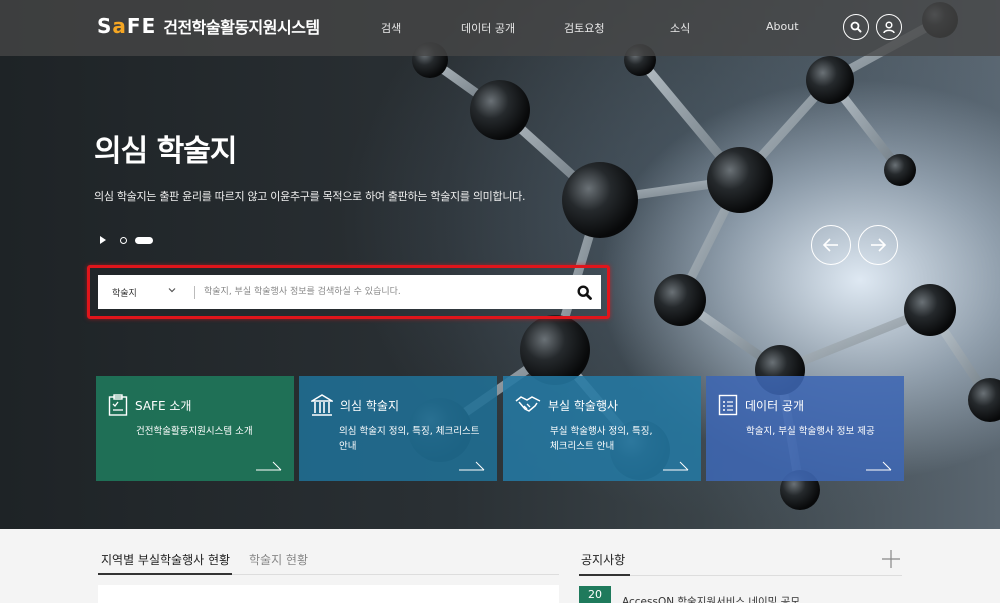 Image resolution: width=1000 pixels, height=603 pixels. I want to click on logo-mark: SaFE, so click(127, 26).